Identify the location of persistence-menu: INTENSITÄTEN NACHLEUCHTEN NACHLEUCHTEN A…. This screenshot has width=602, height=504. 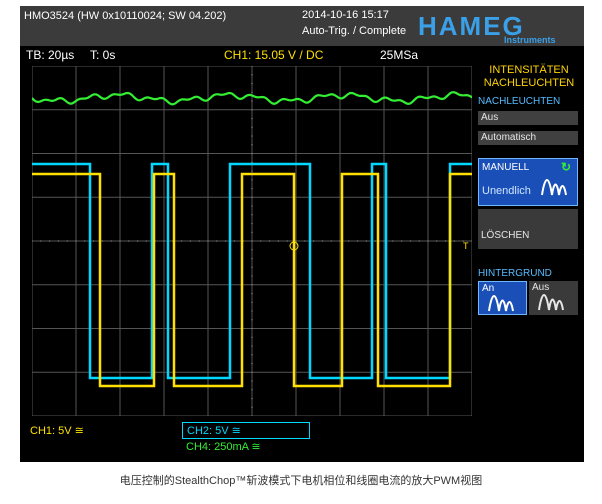
(529, 263).